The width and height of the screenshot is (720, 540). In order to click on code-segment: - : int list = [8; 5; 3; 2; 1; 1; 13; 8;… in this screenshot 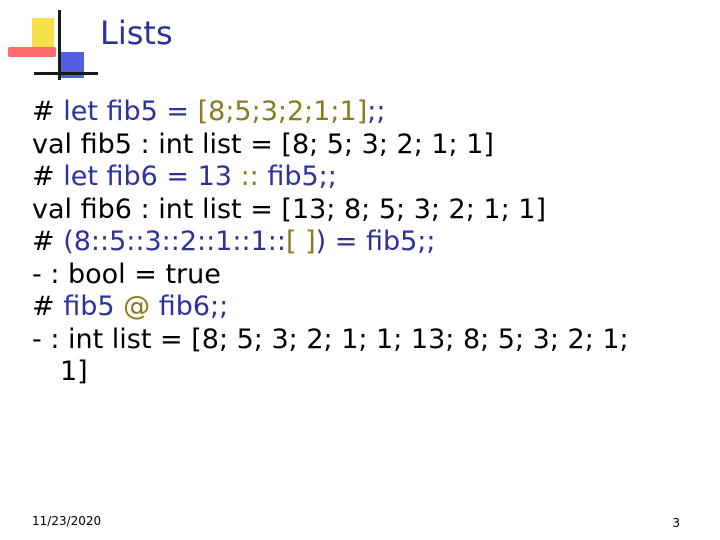, I will do `click(330, 339)`.